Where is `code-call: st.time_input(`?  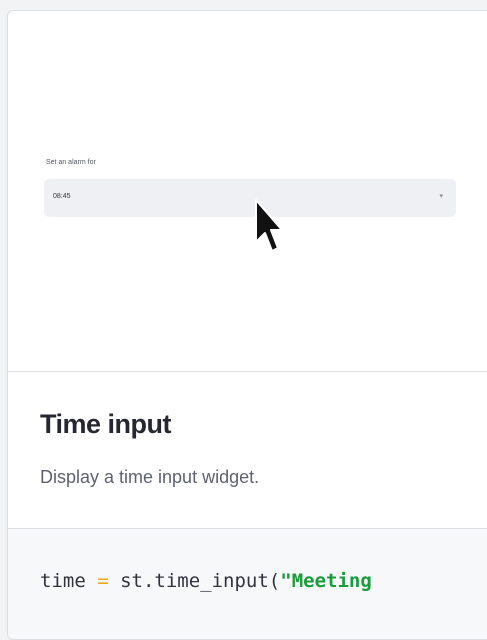
code-call: st.time_input( is located at coordinates (200, 581).